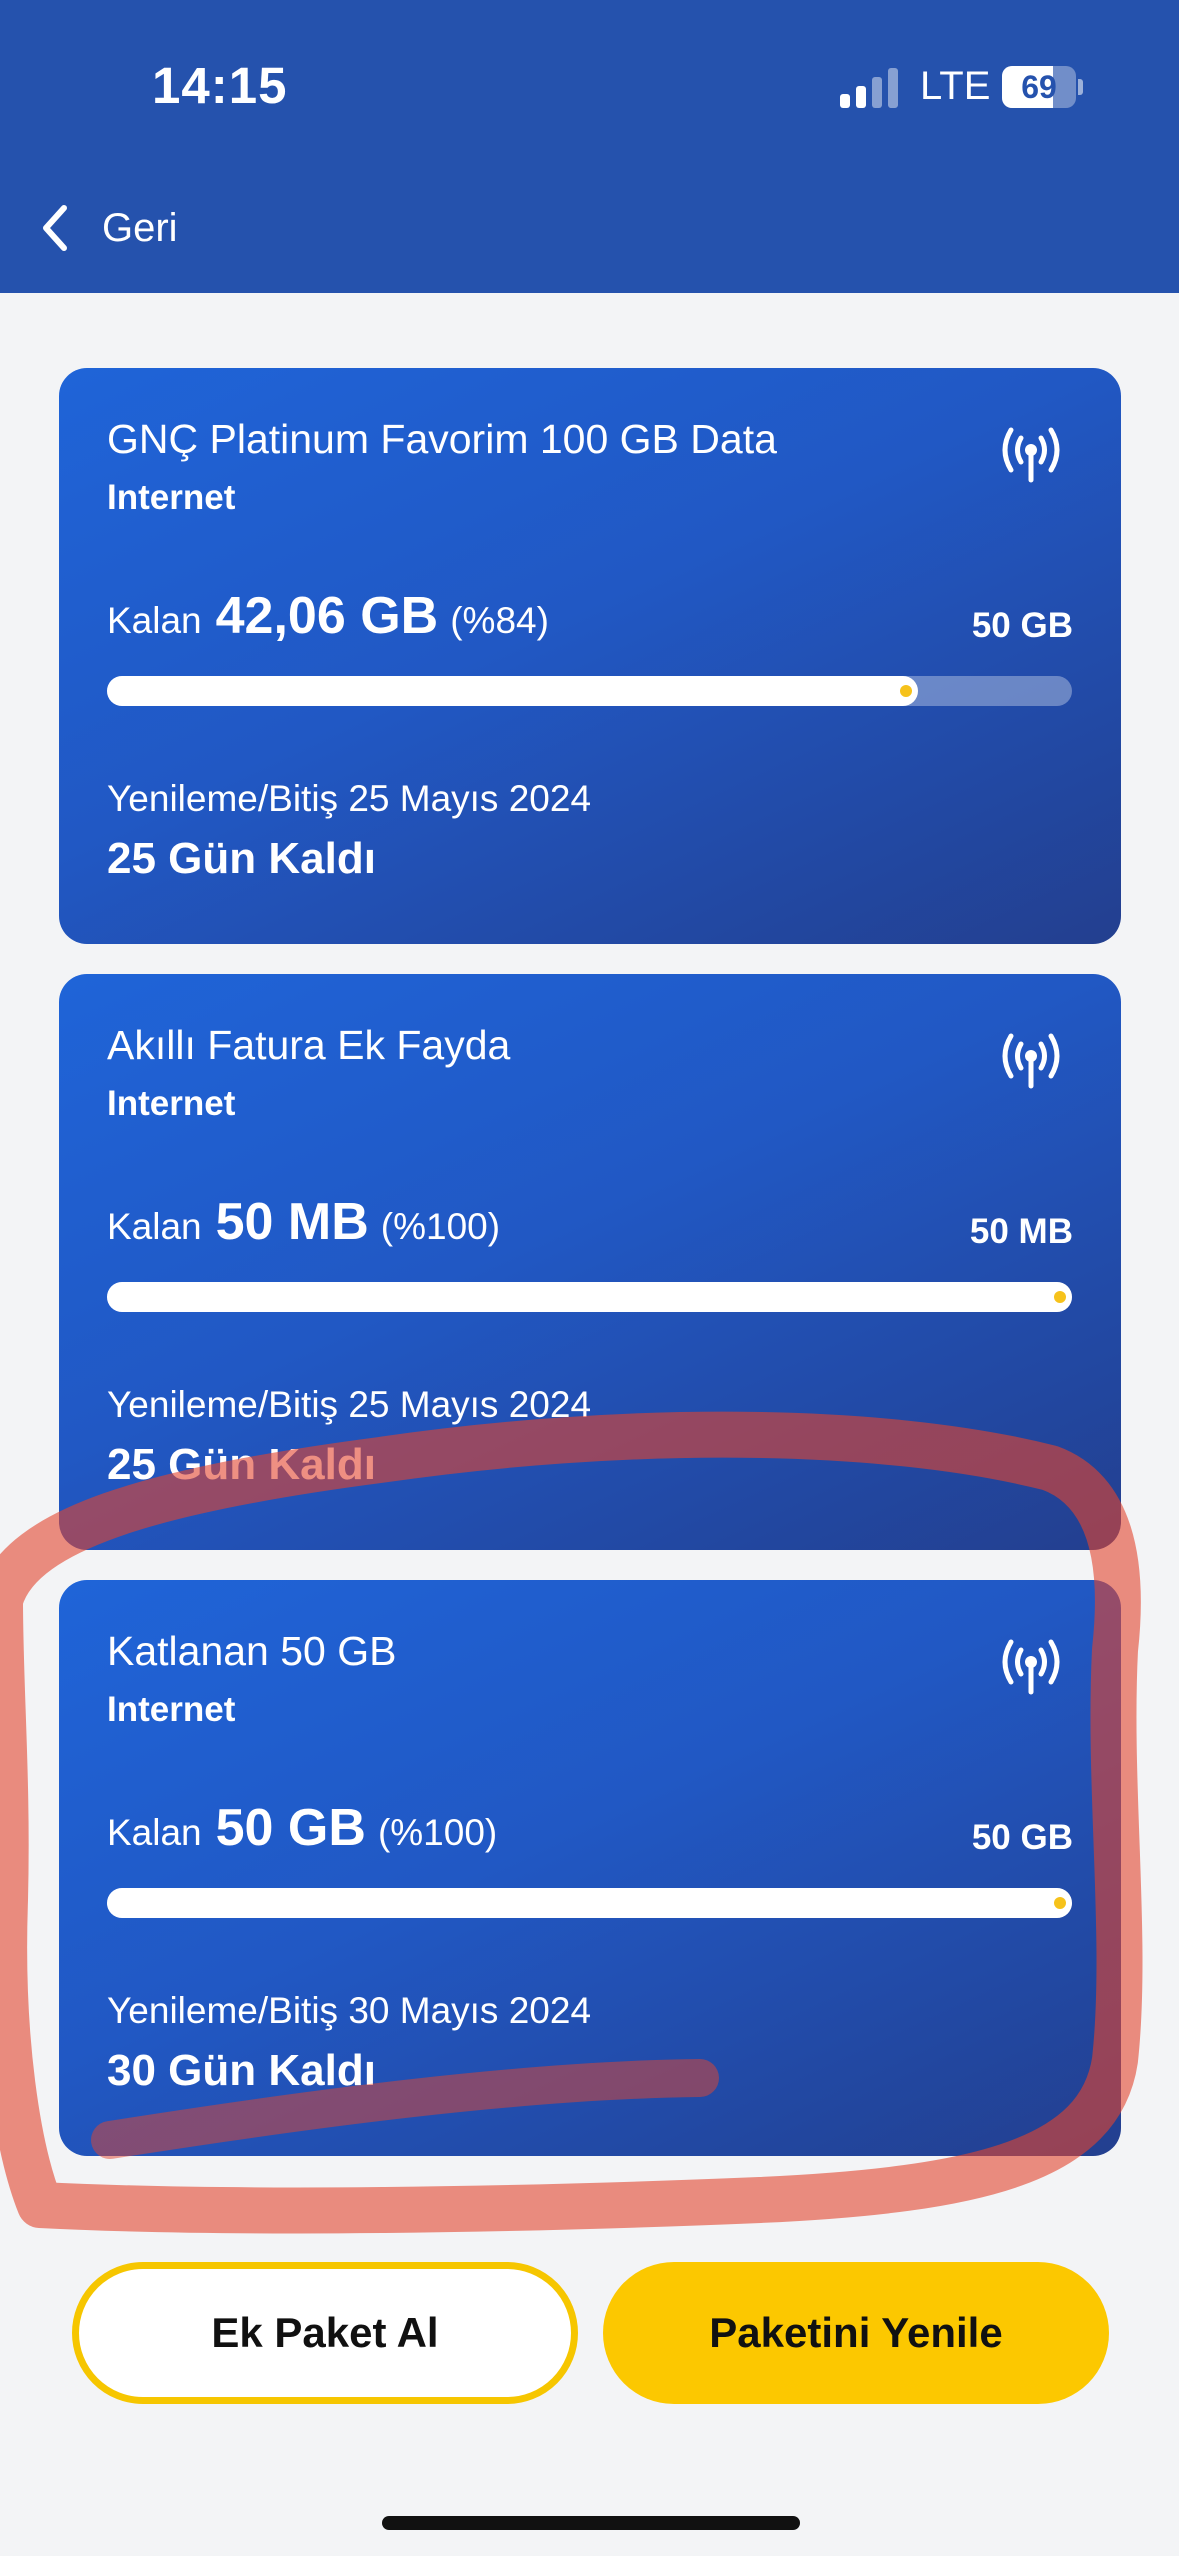 Image resolution: width=1179 pixels, height=2556 pixels. I want to click on renew-package-button: Paketini Yenile, so click(856, 2333).